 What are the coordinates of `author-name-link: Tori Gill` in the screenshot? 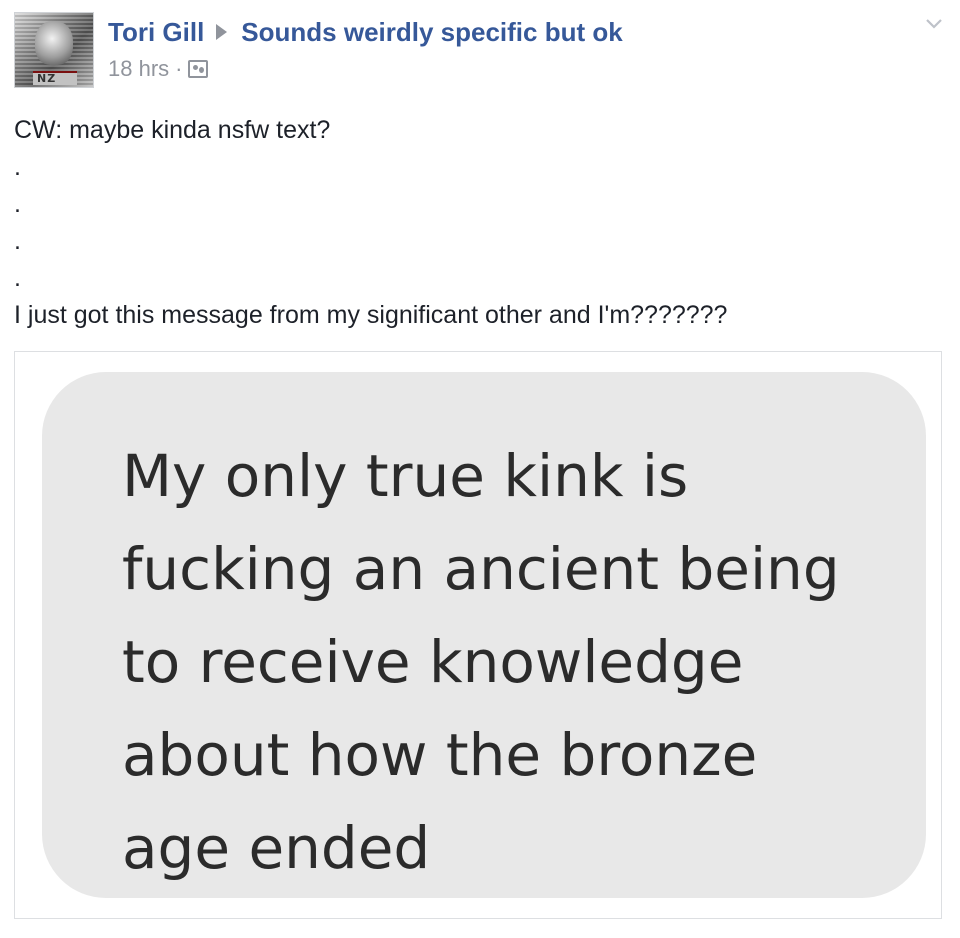 It's located at (156, 32).